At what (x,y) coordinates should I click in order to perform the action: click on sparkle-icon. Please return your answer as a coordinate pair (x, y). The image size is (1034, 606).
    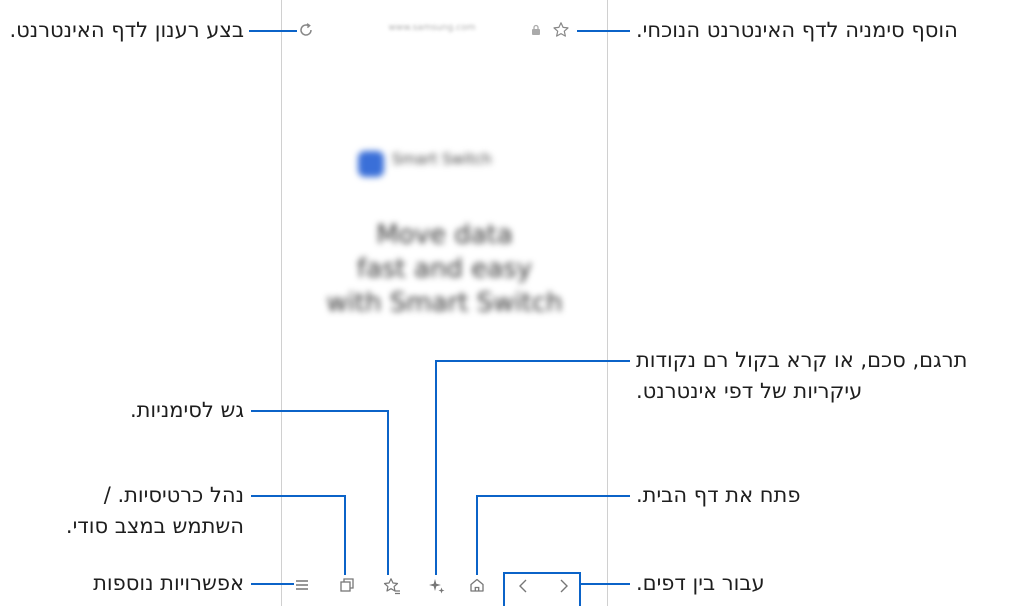
    Looking at the image, I should click on (437, 586).